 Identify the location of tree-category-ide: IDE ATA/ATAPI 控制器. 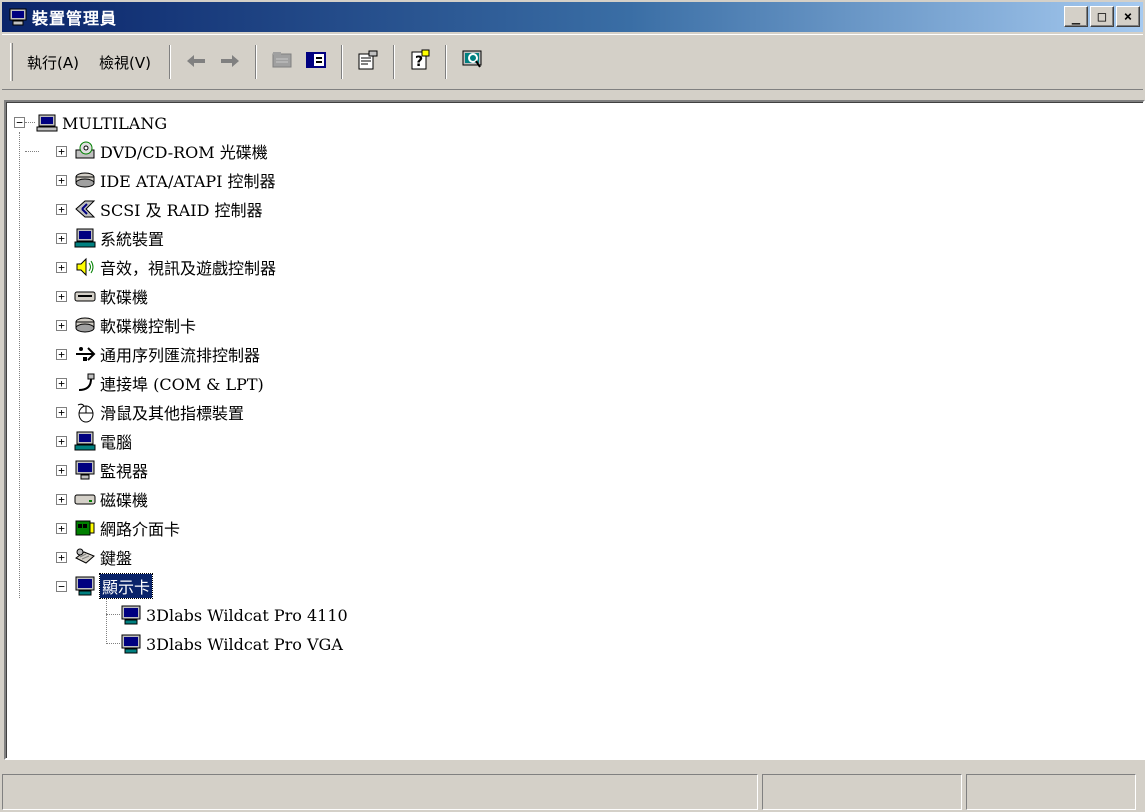
(175, 180).